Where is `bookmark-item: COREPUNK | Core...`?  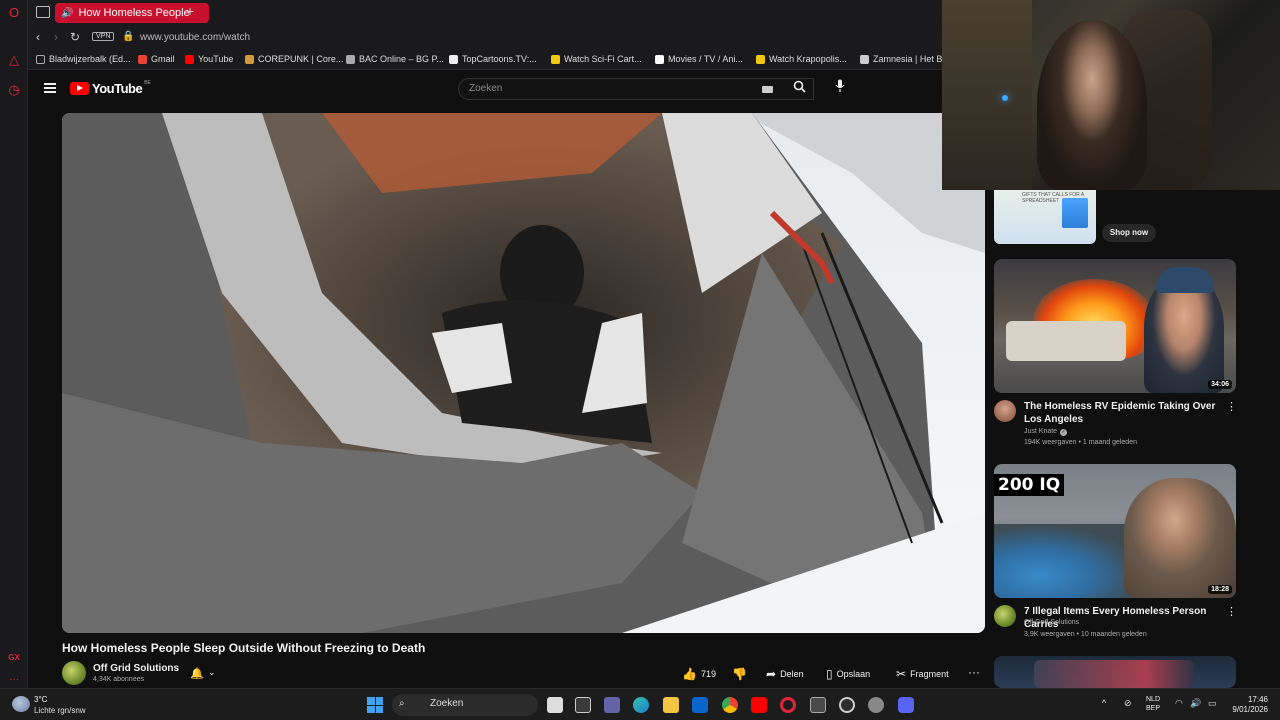 bookmark-item: COREPUNK | Core... is located at coordinates (294, 59).